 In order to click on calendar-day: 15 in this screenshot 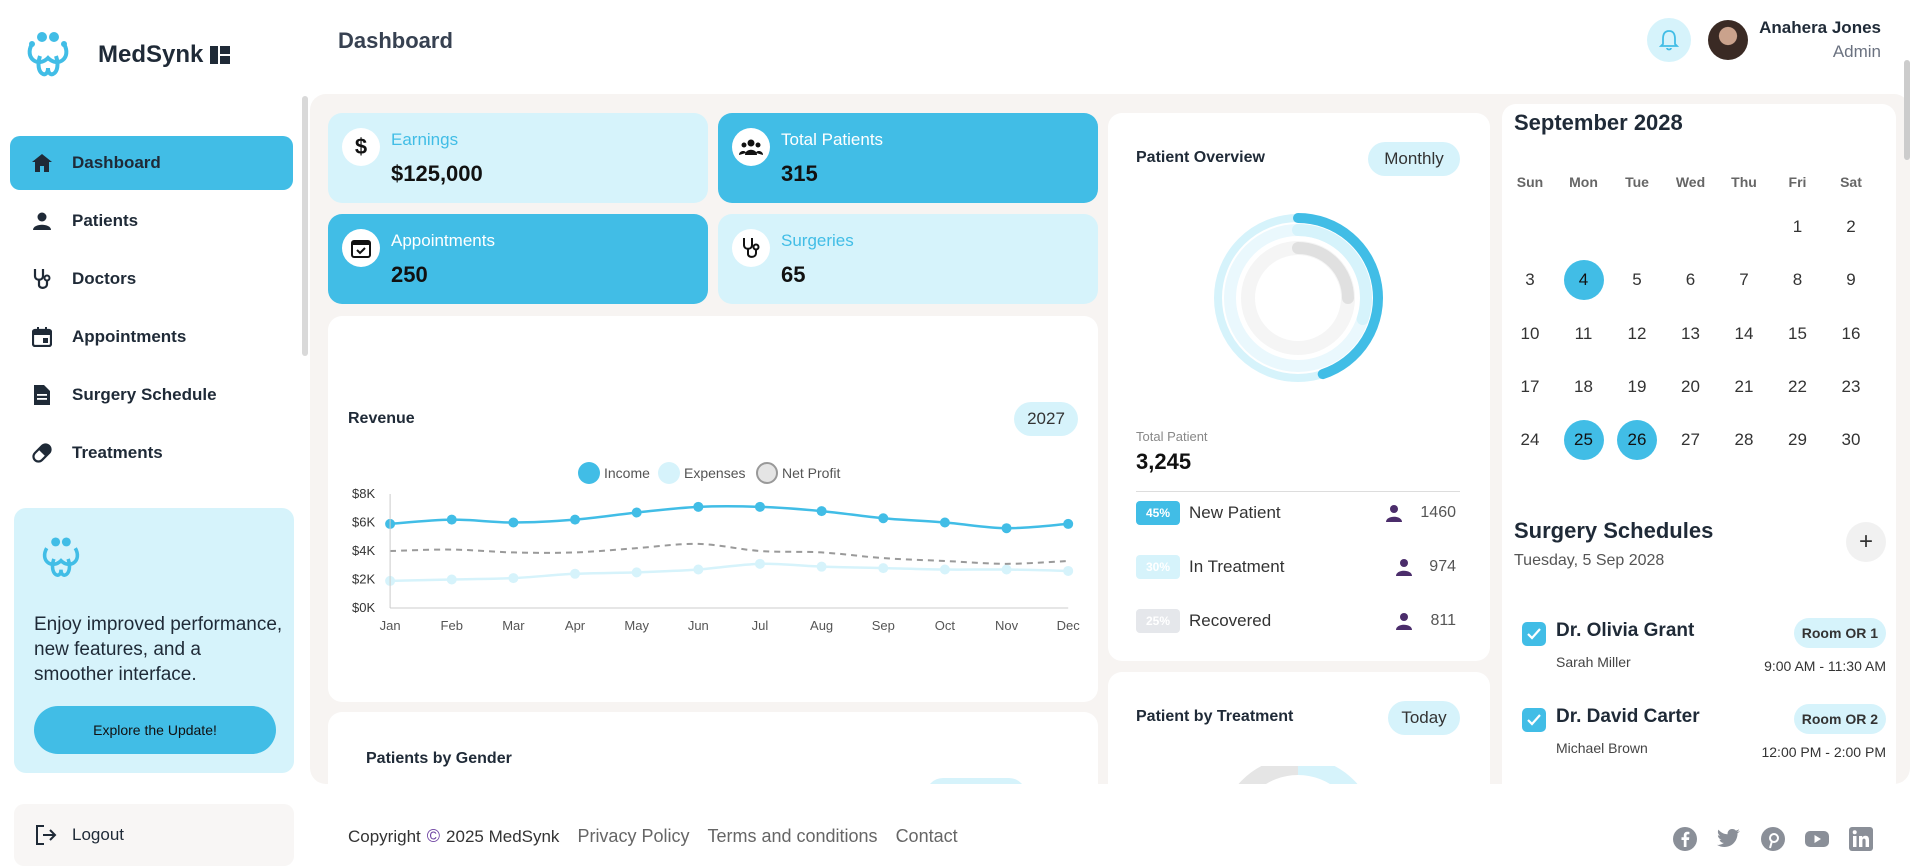, I will do `click(1798, 334)`.